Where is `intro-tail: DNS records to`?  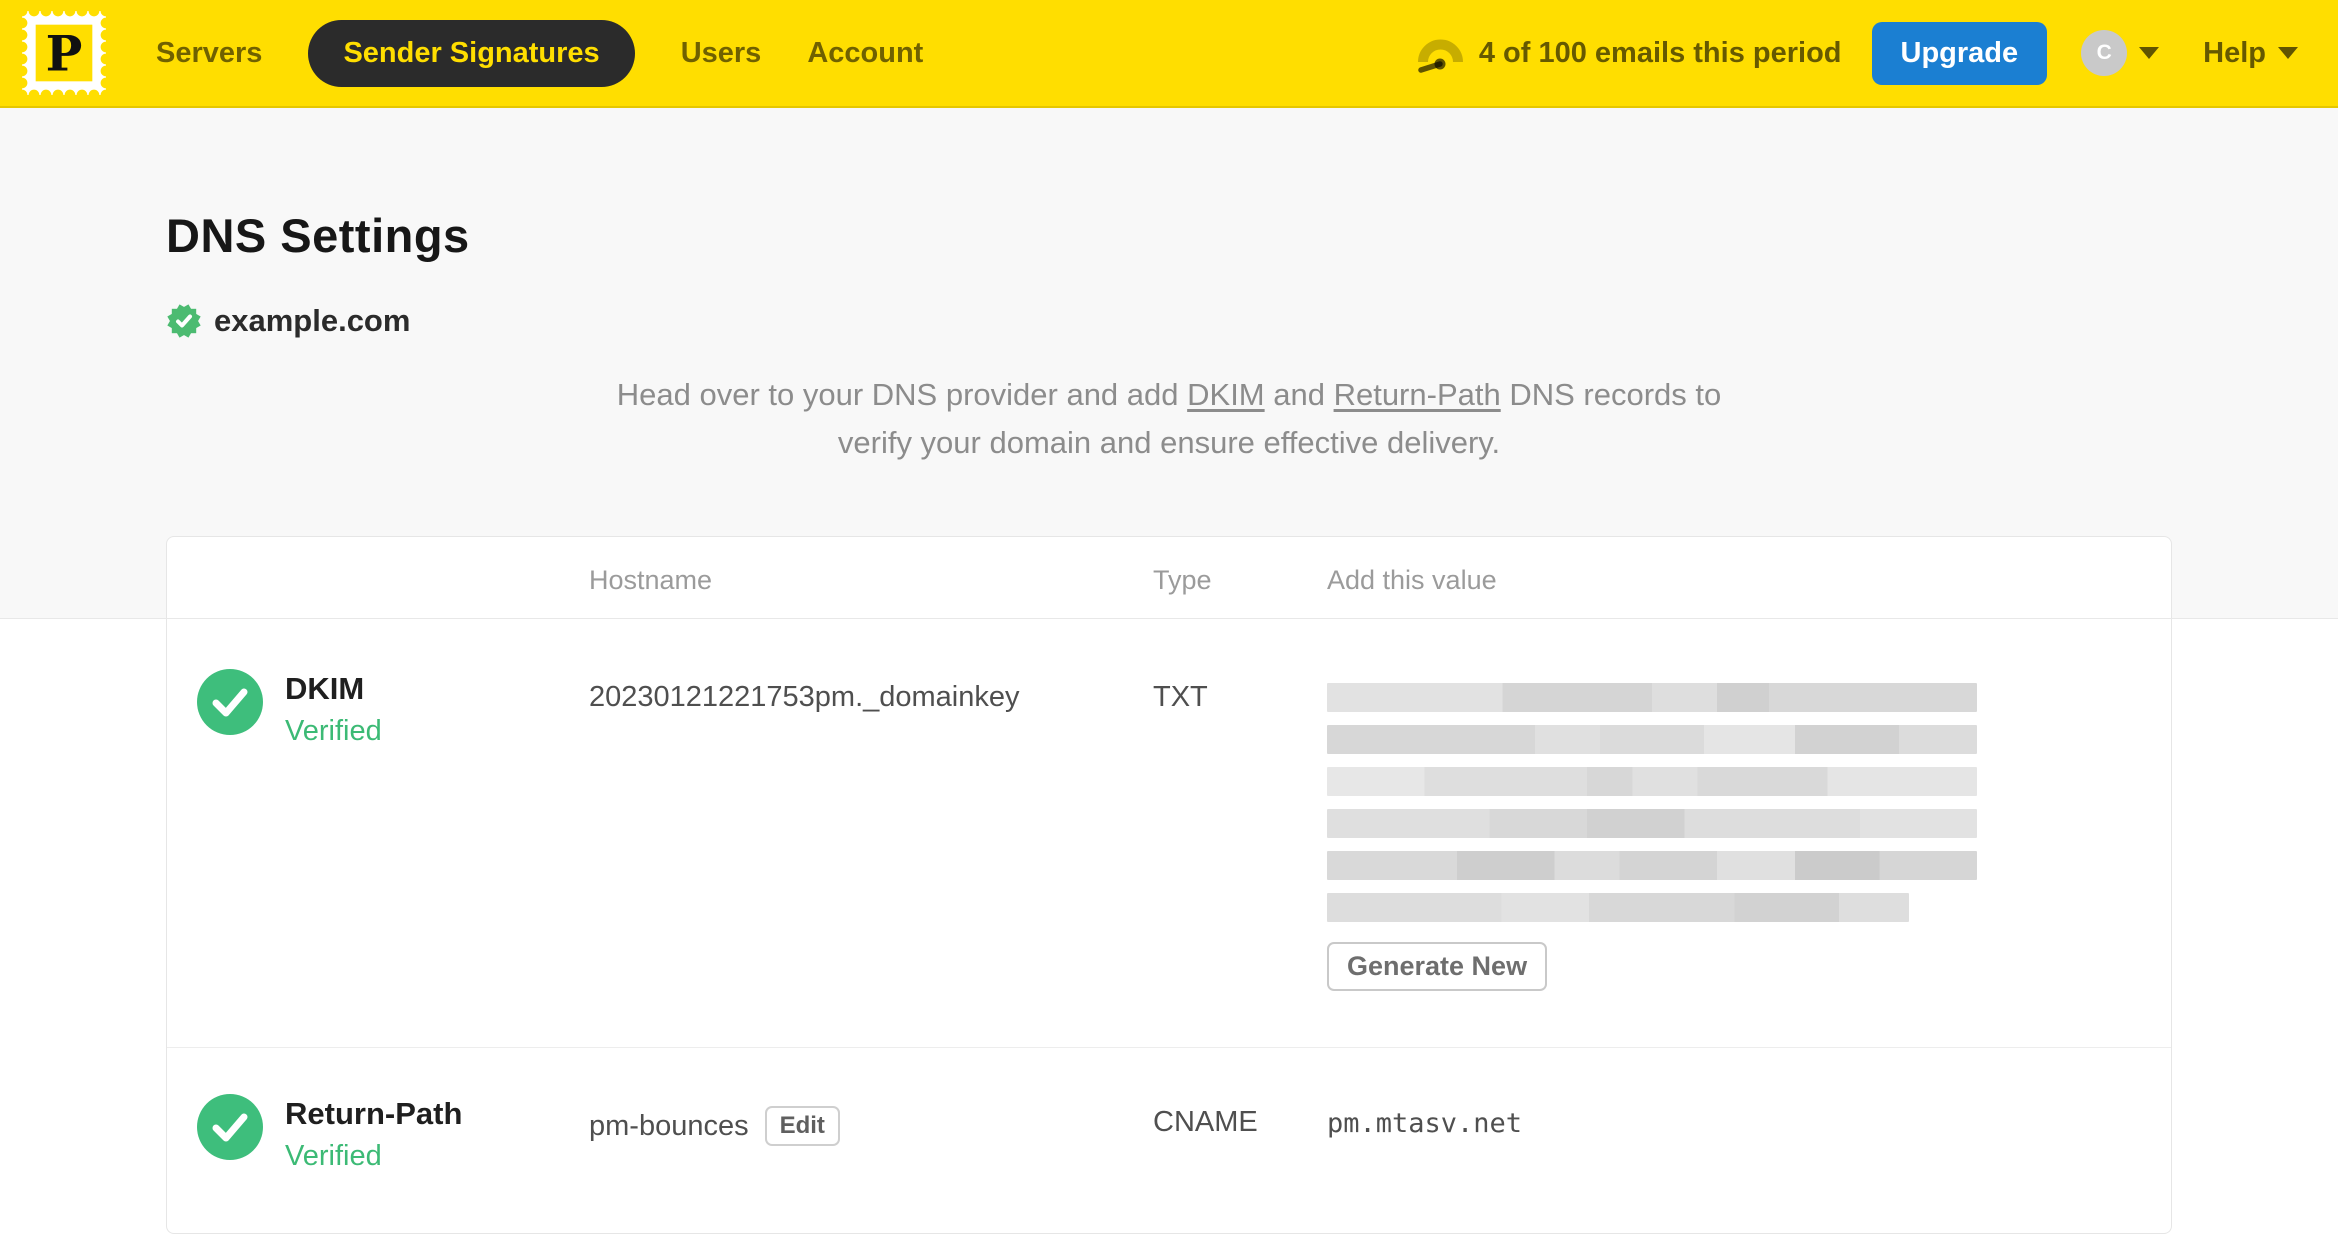 intro-tail: DNS records to is located at coordinates (1611, 394).